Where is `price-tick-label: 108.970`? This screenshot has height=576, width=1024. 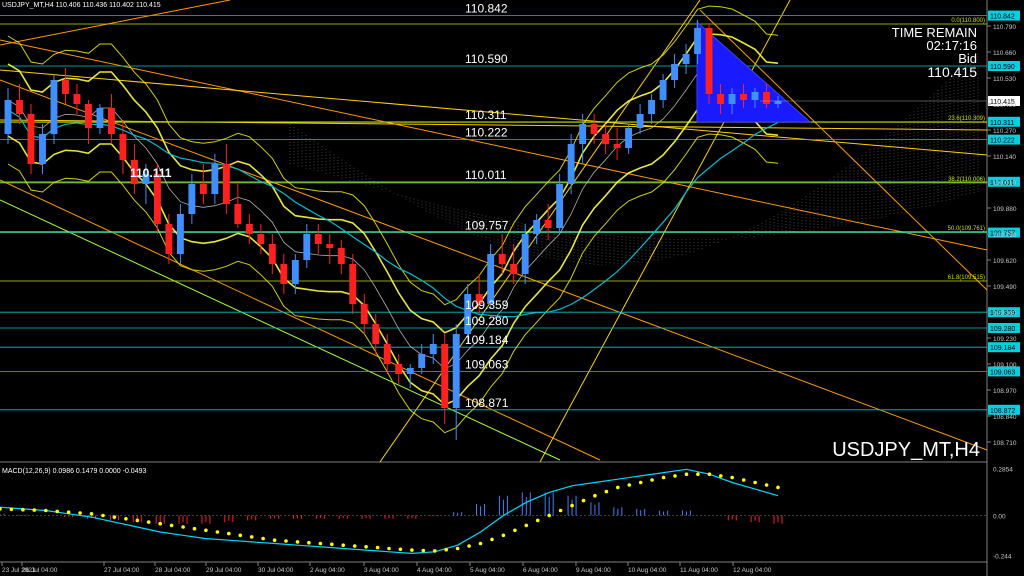 price-tick-label: 108.970 is located at coordinates (1005, 391).